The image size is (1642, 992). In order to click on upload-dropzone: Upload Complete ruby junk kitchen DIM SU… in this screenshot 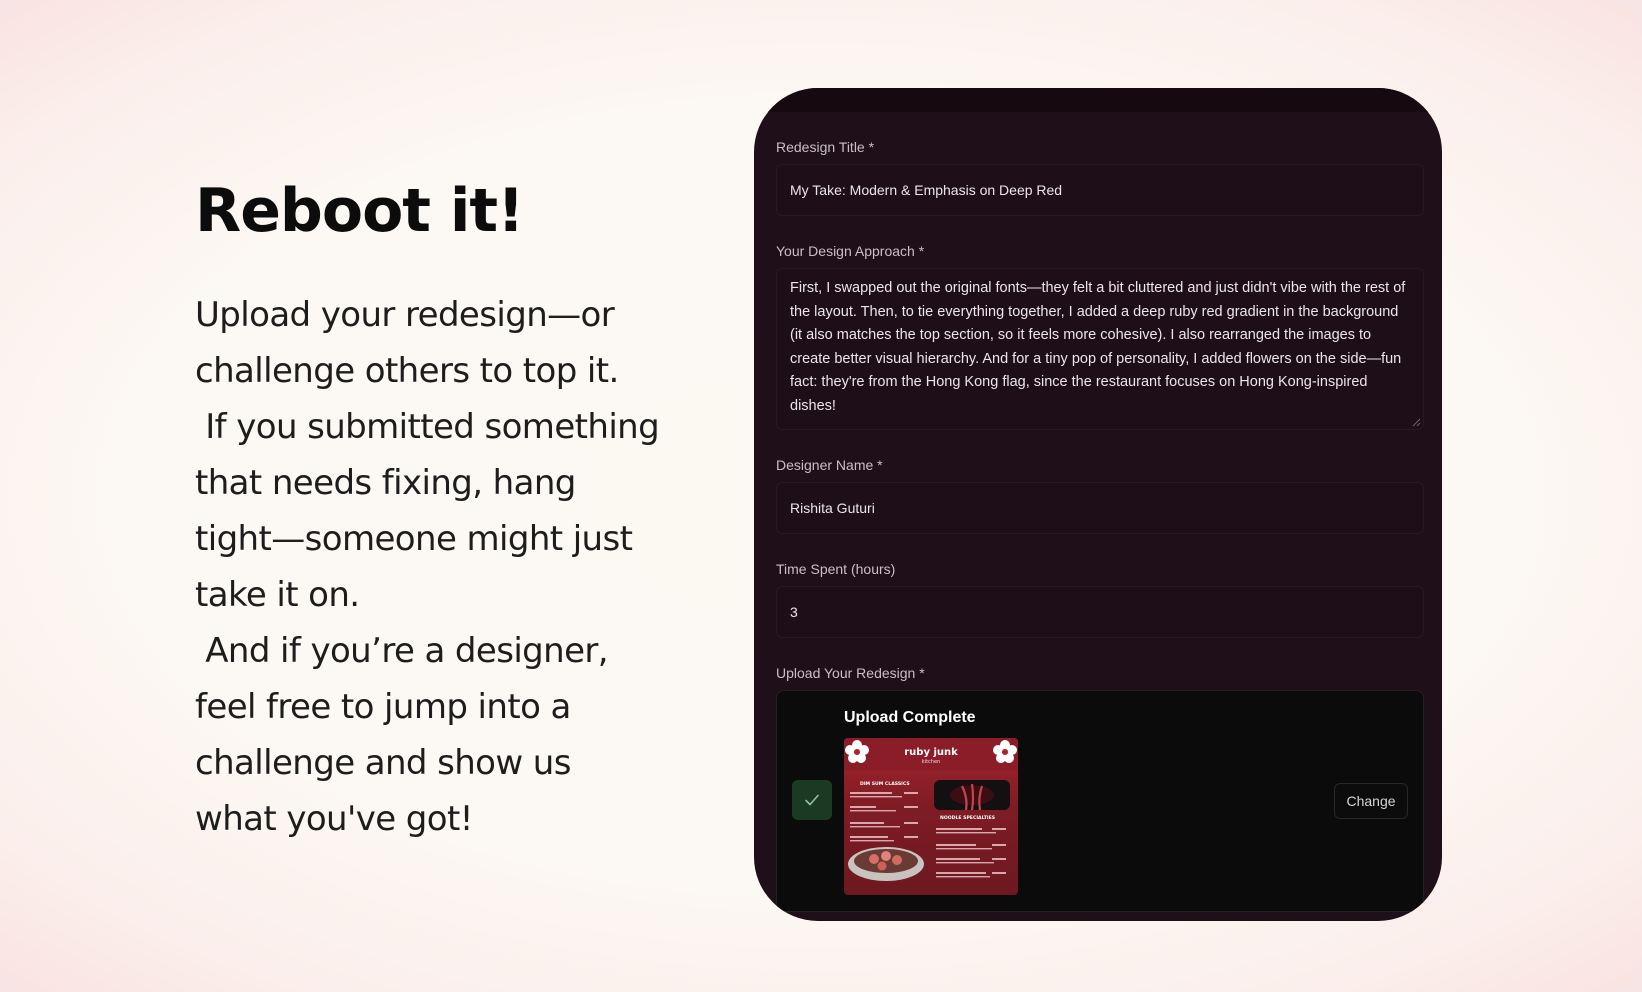, I will do `click(1100, 801)`.